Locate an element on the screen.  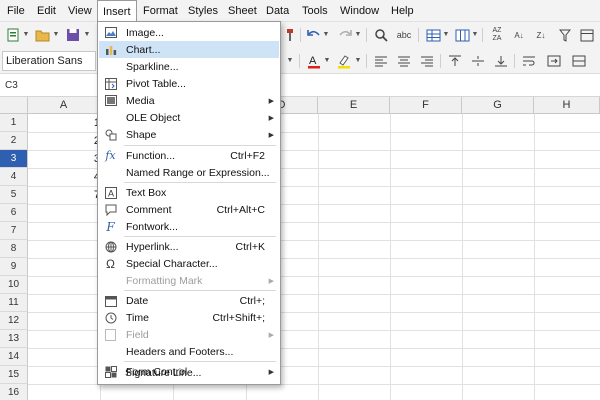
row-header: 9 is located at coordinates (14, 267).